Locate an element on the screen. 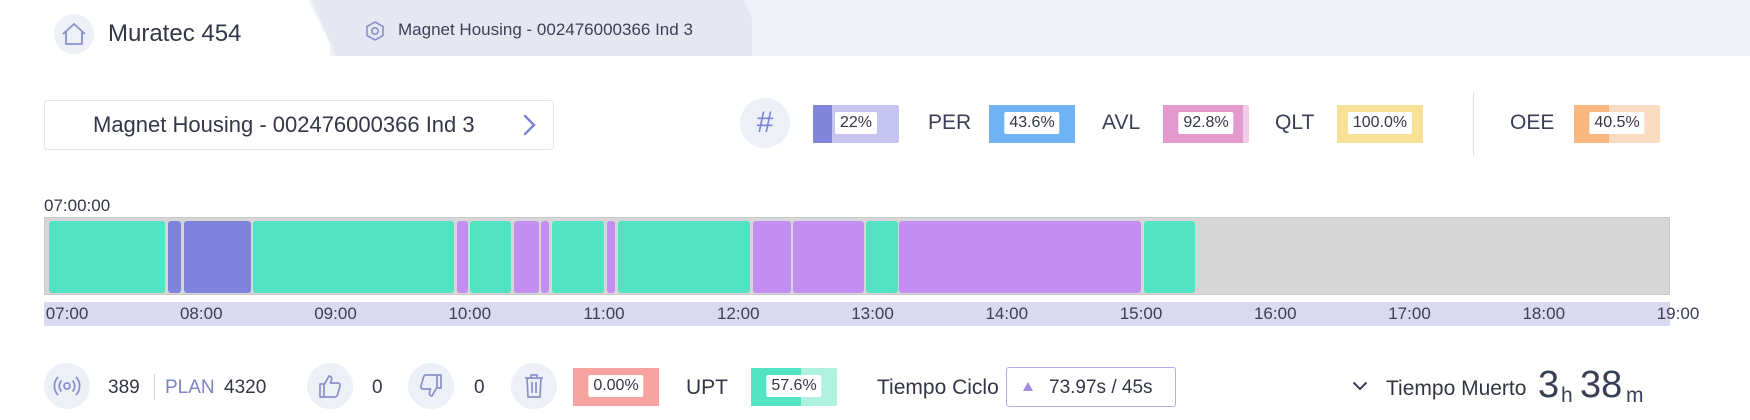  timeline-tick-label: 14:00 is located at coordinates (1007, 313).